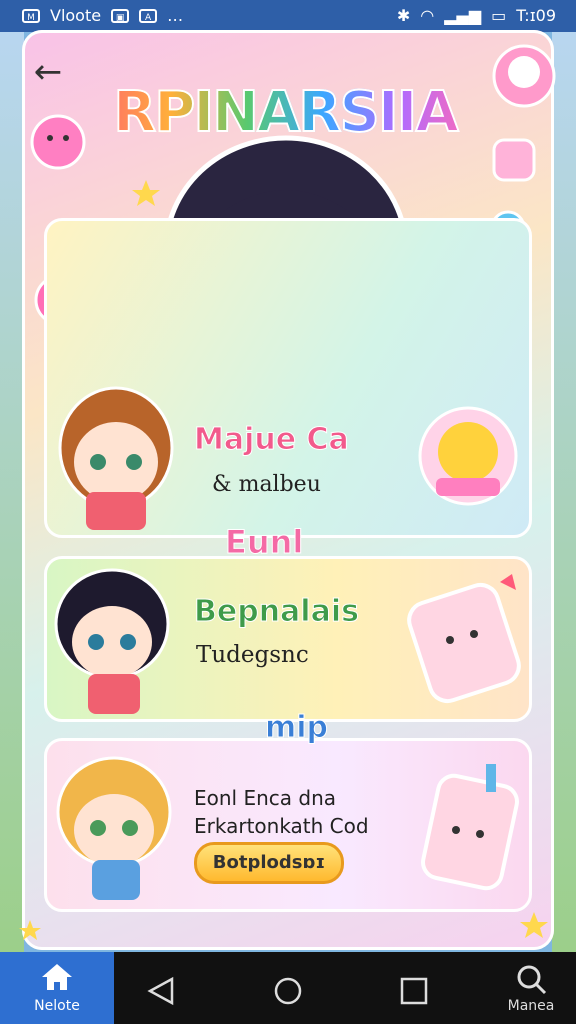 The image size is (576, 1024). Describe the element at coordinates (264, 542) in the screenshot. I see `card-1-tag: Eunl` at that location.